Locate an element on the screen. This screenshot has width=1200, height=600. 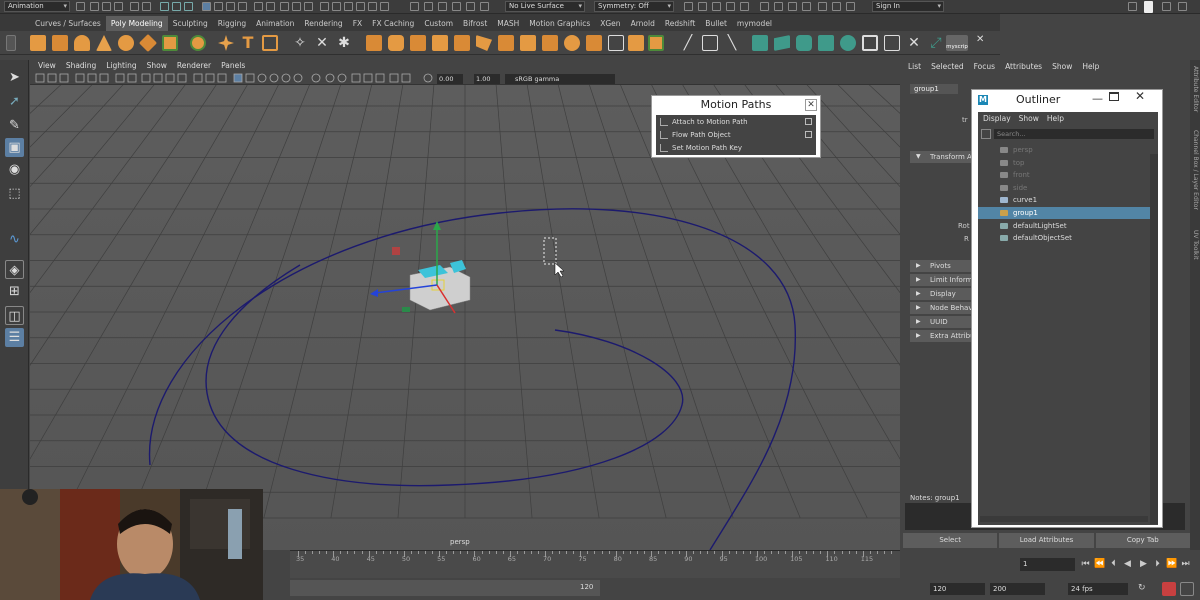
two-view-icon: ◫ is located at coordinates (14, 315).